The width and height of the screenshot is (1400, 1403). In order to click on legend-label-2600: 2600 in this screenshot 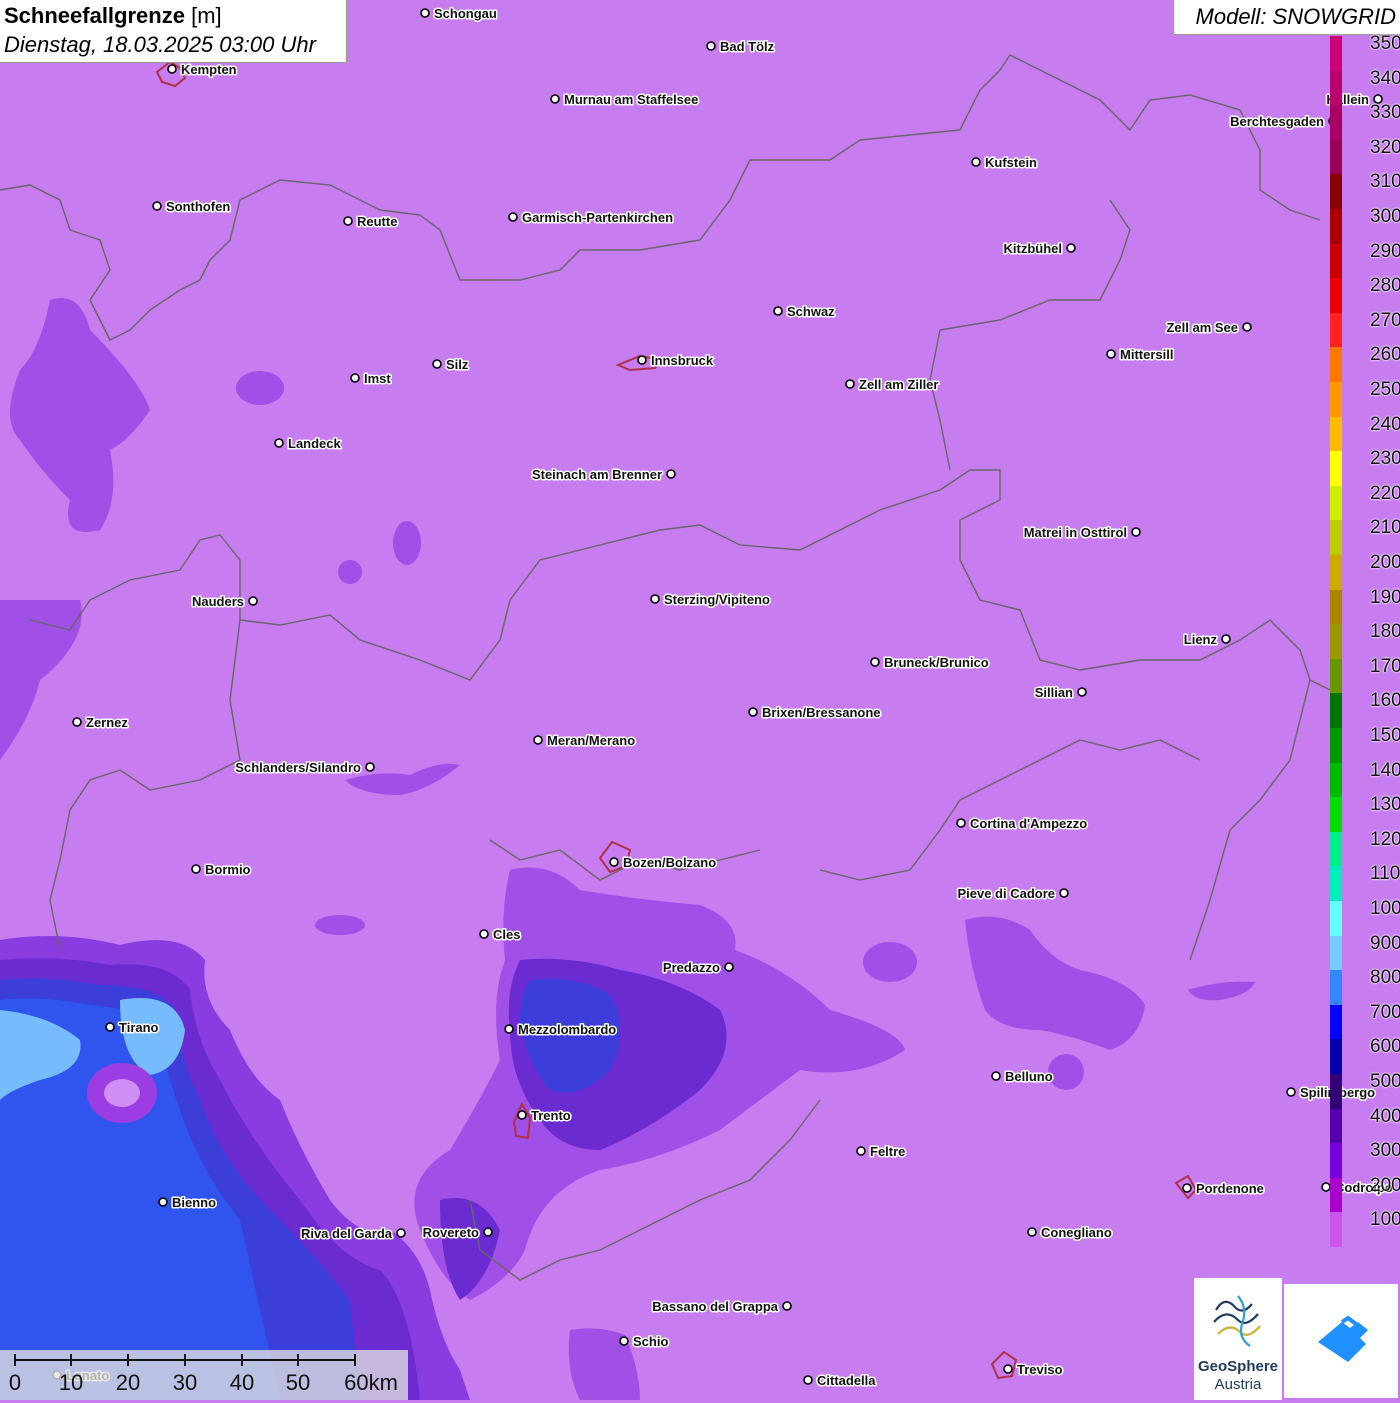, I will do `click(1385, 355)`.